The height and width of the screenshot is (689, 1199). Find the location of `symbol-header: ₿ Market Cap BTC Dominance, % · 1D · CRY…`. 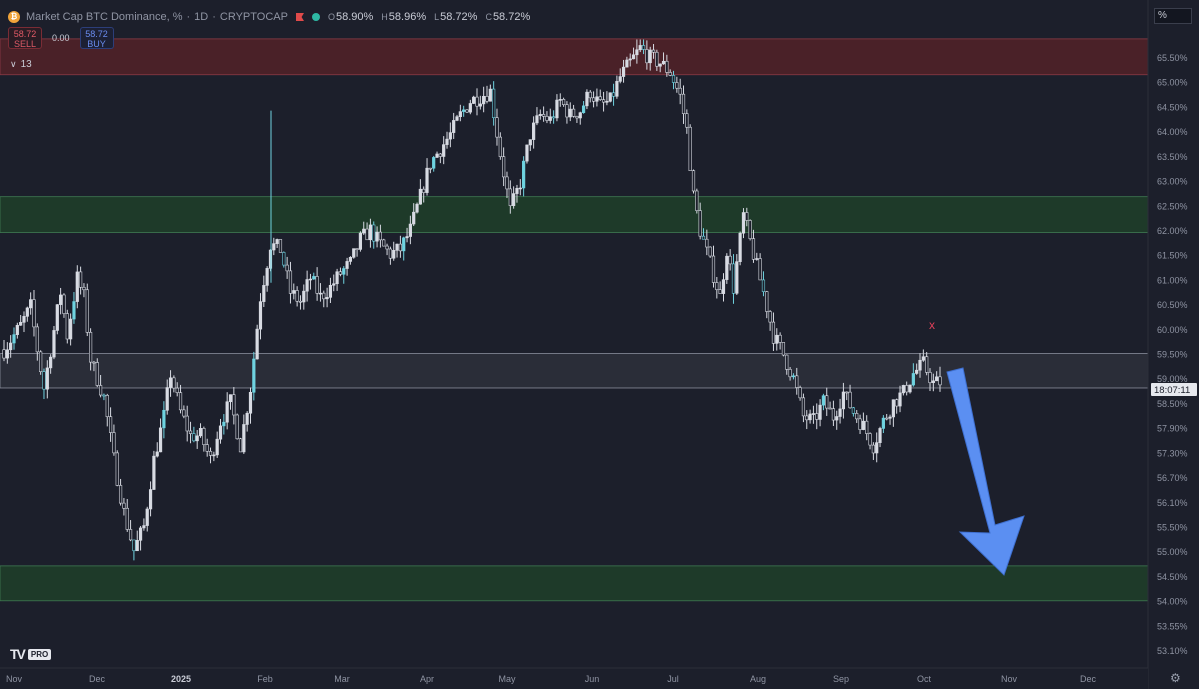

symbol-header: ₿ Market Cap BTC Dominance, % · 1D · CRY… is located at coordinates (273, 17).